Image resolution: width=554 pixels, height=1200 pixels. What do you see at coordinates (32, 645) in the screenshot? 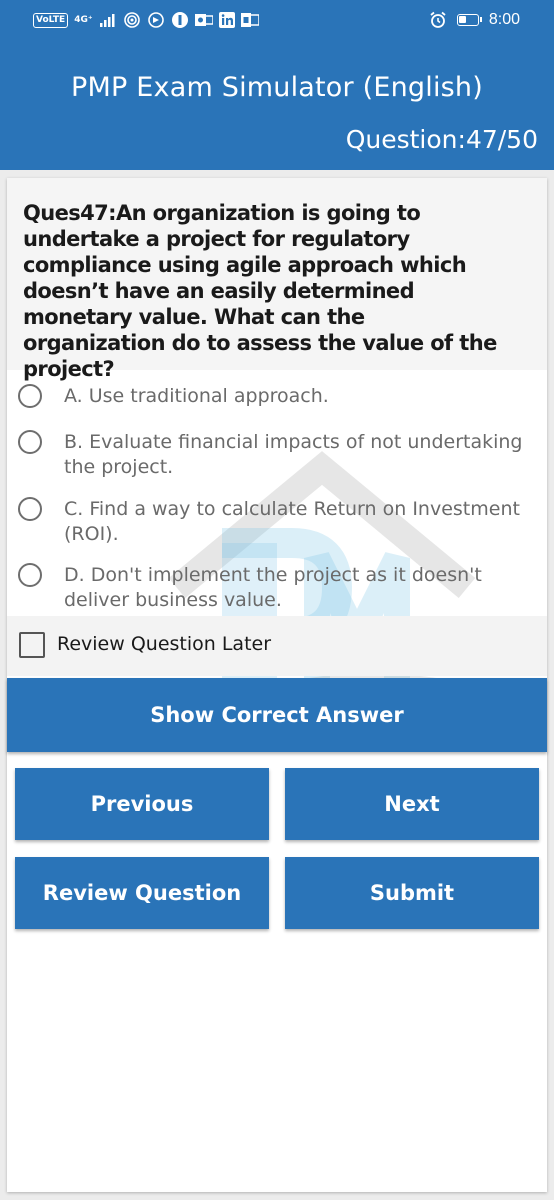
I see `review-later-checkbox` at bounding box center [32, 645].